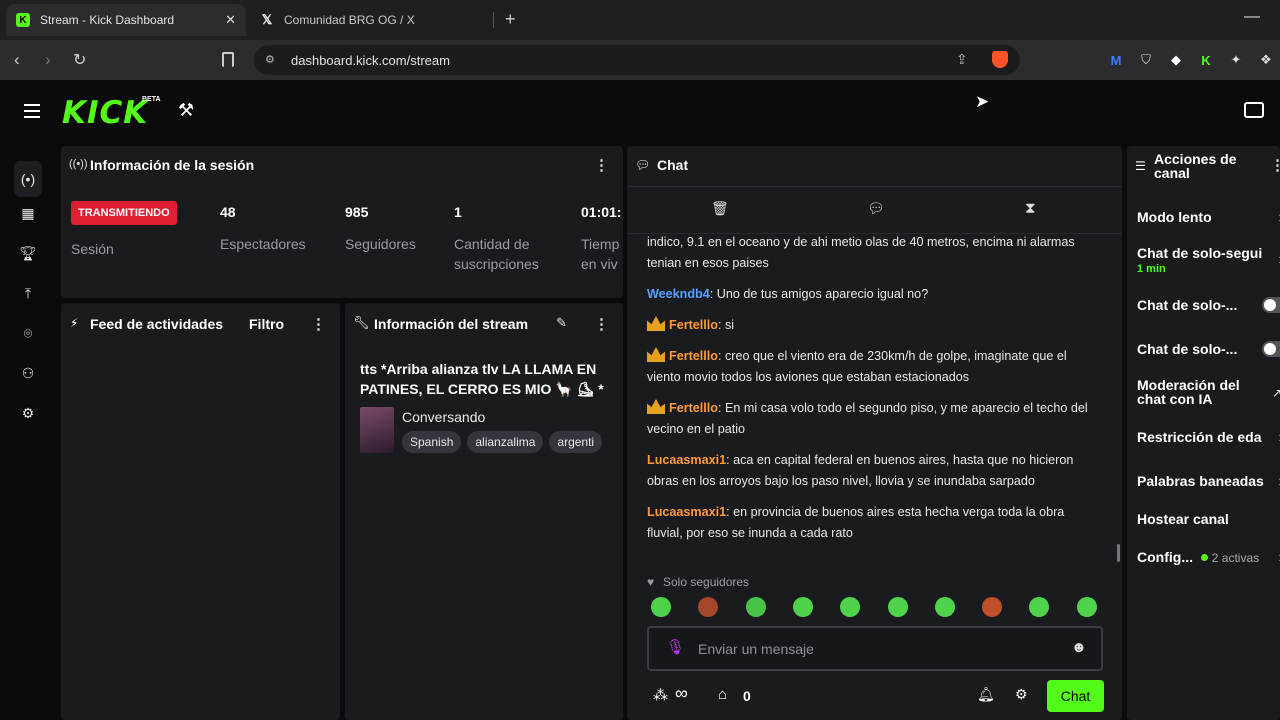 The image size is (1280, 720). Describe the element at coordinates (1208, 481) in the screenshot. I see `banned-words-item: Palabras baneadas›` at that location.